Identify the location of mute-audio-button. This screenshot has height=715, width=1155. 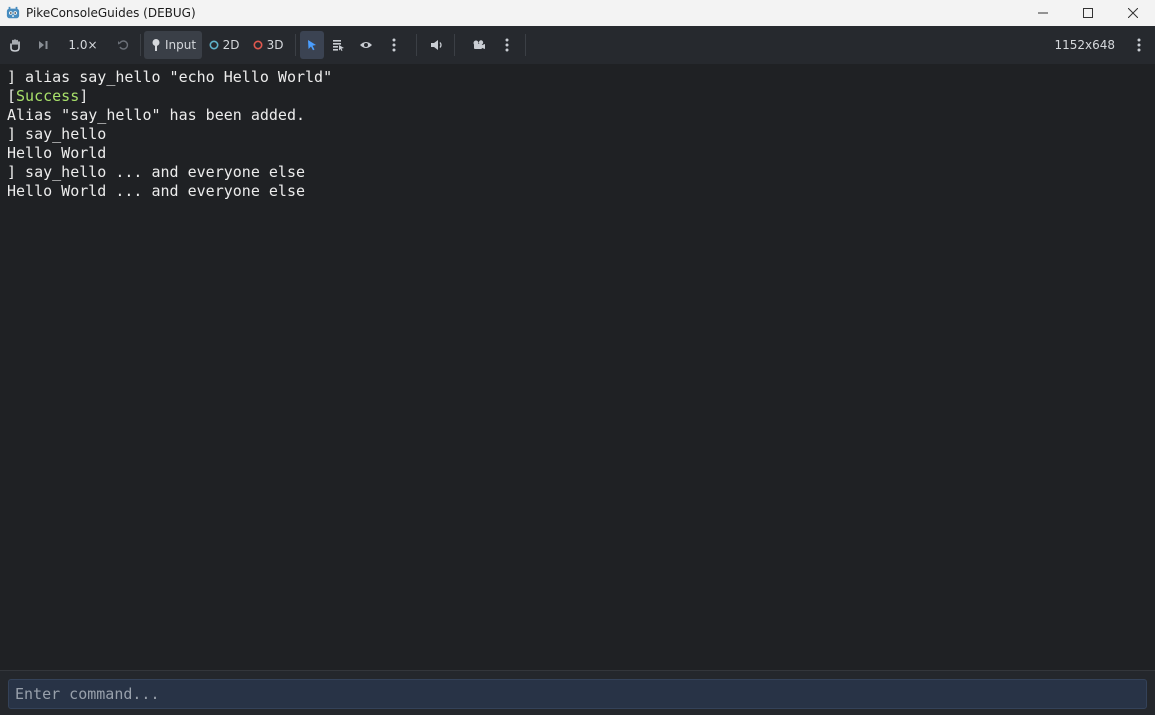
(437, 45).